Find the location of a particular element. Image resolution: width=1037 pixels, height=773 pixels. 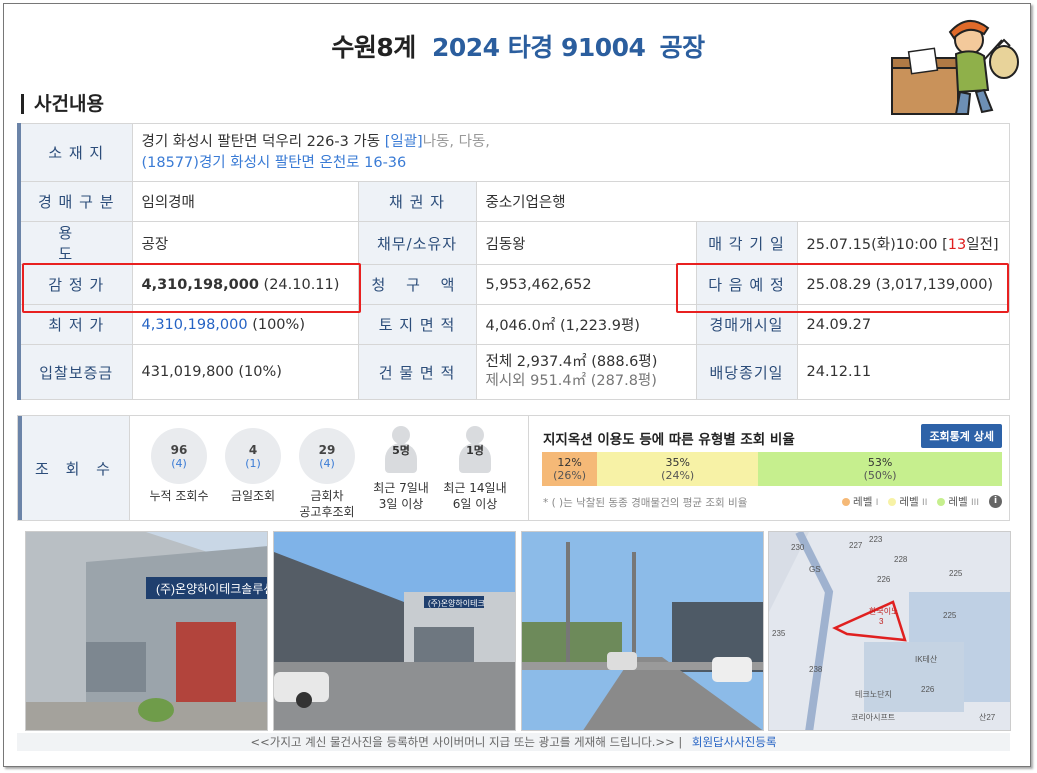

stat-sub: (4) is located at coordinates (327, 463).